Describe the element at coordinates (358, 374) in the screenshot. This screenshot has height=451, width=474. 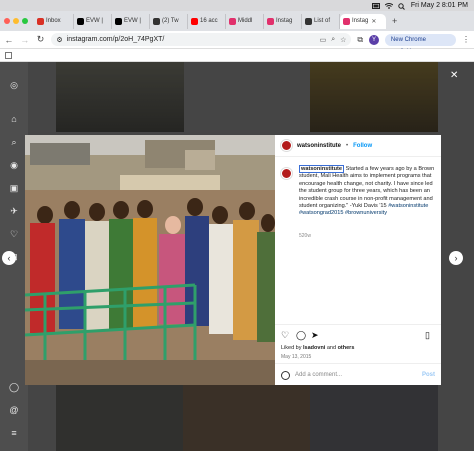
I see `comment-box: Add a comment... Post` at that location.